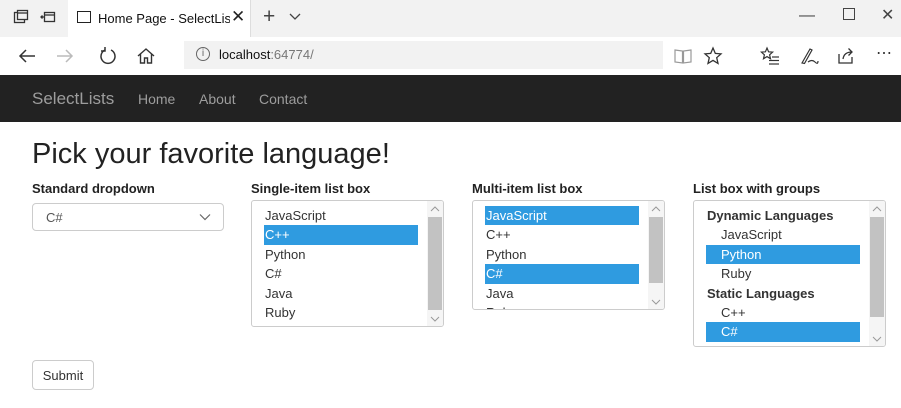 Image resolution: width=901 pixels, height=408 pixels. I want to click on browser-toolbar: i localhost:64774/ ⋯, so click(450, 56).